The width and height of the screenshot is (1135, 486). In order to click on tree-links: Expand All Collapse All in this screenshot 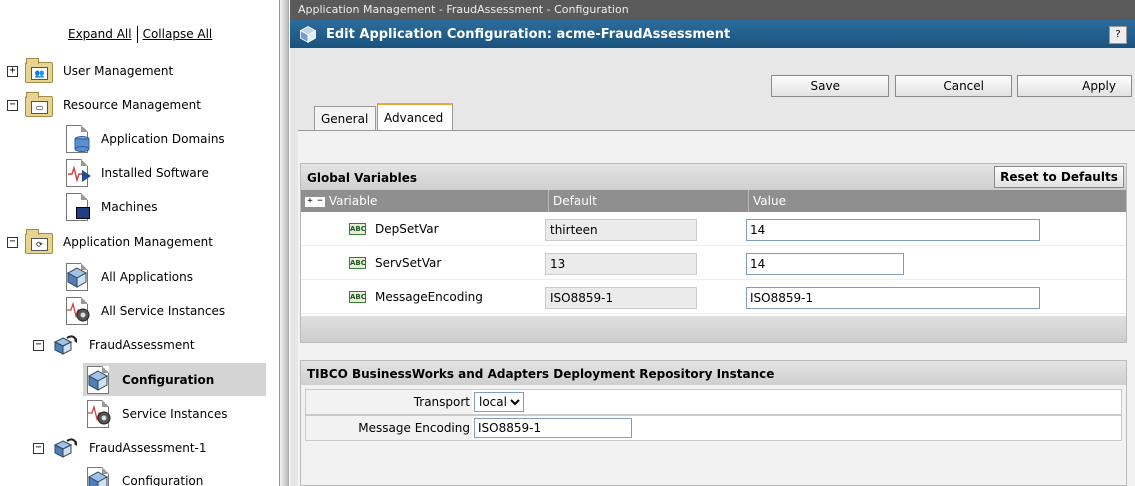, I will do `click(140, 34)`.